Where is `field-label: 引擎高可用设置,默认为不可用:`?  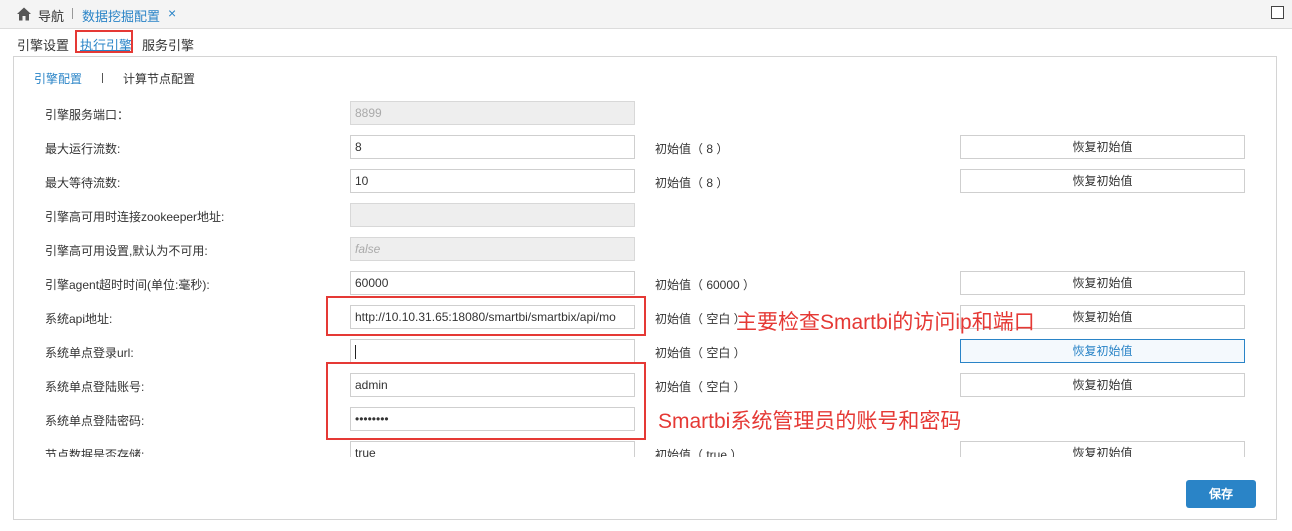
field-label: 引擎高可用设置,默认为不可用: is located at coordinates (126, 251).